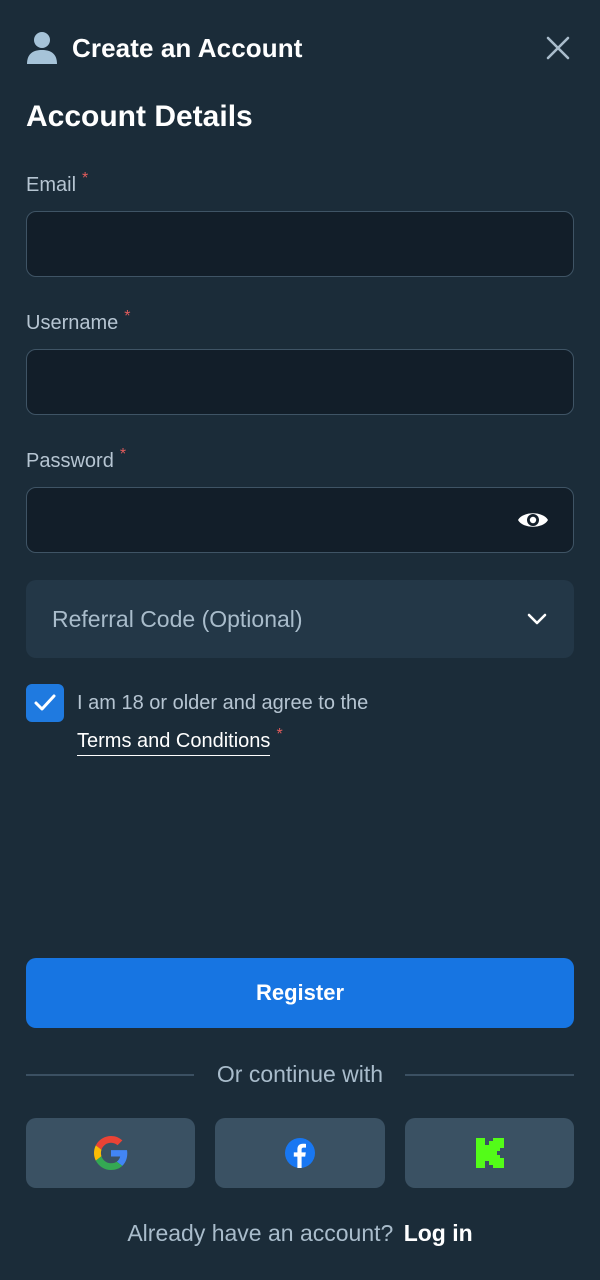 The height and width of the screenshot is (1280, 600). Describe the element at coordinates (139, 116) in the screenshot. I see `section-title: Account Details` at that location.